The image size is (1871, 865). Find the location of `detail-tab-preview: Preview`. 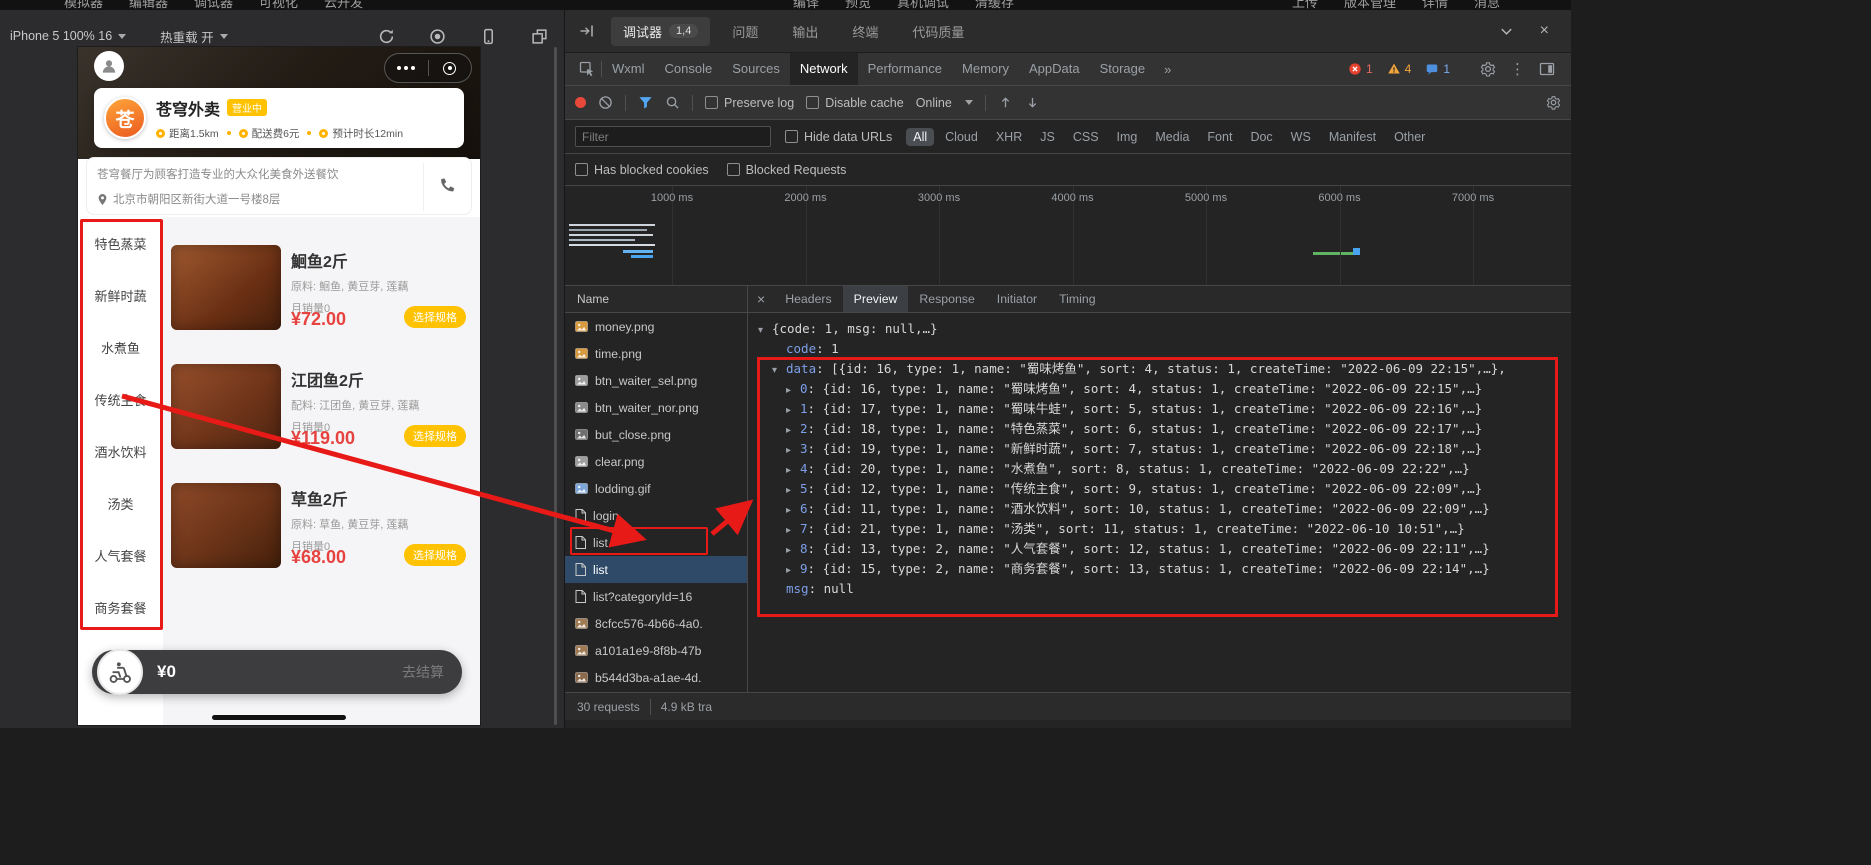

detail-tab-preview: Preview is located at coordinates (875, 299).